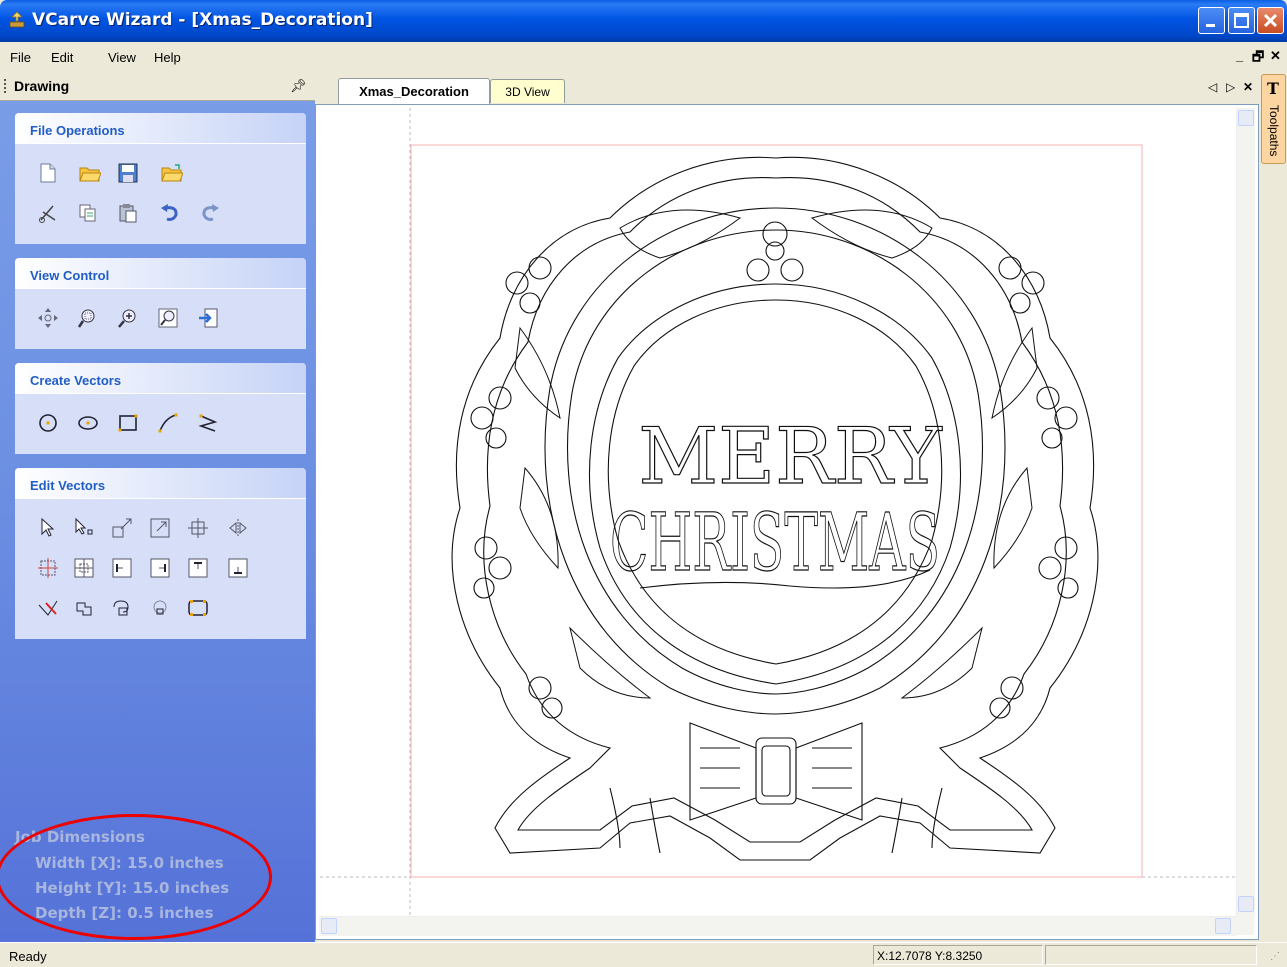 This screenshot has width=1287, height=967. I want to click on cursor-coordinates: X:12.7078 Y:8.3250, so click(958, 955).